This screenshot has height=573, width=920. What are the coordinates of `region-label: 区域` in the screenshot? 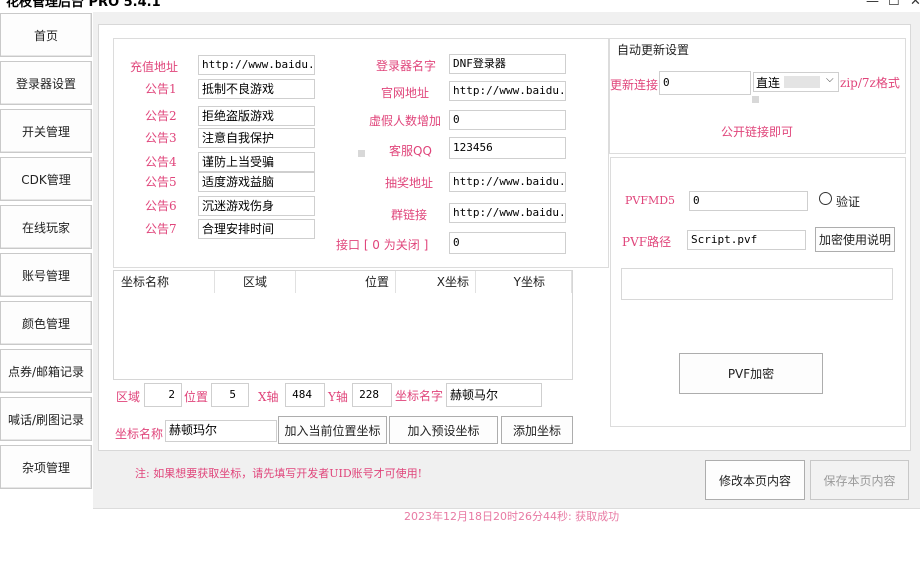 It's located at (128, 397).